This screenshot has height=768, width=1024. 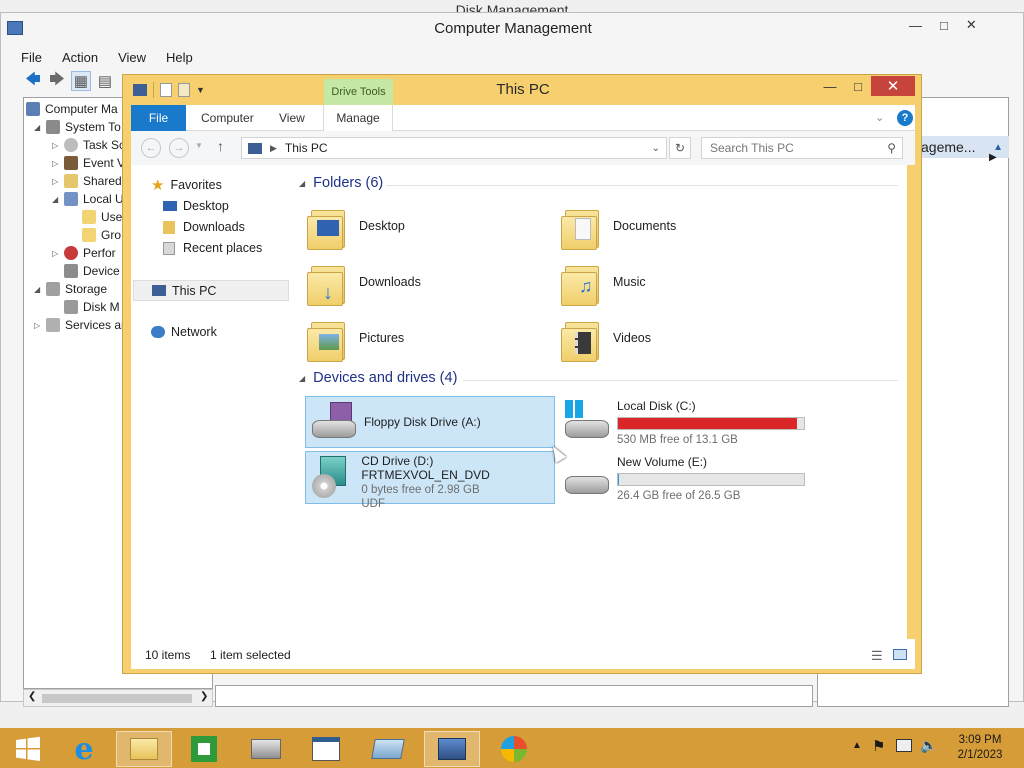 What do you see at coordinates (81, 81) in the screenshot?
I see `console-tree-icon: ▦` at bounding box center [81, 81].